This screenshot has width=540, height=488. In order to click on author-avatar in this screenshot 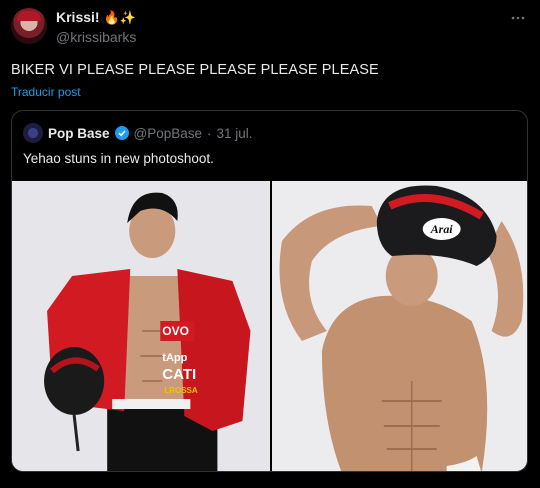, I will do `click(29, 26)`.